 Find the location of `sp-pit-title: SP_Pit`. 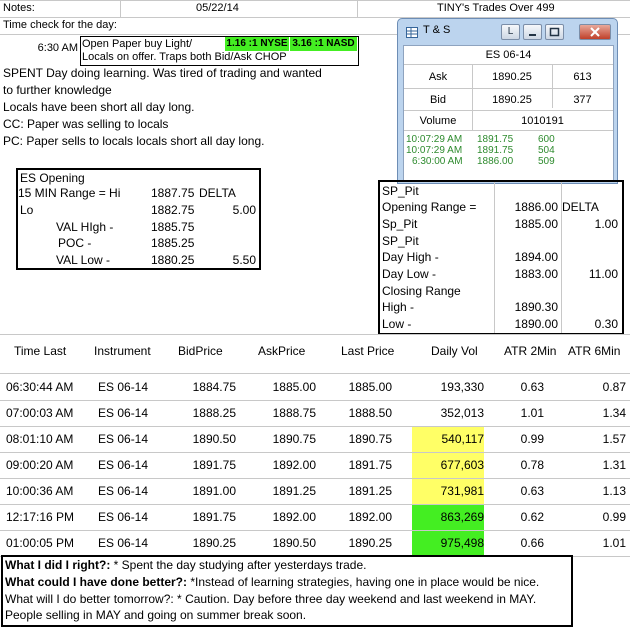

sp-pit-title: SP_Pit is located at coordinates (400, 191).